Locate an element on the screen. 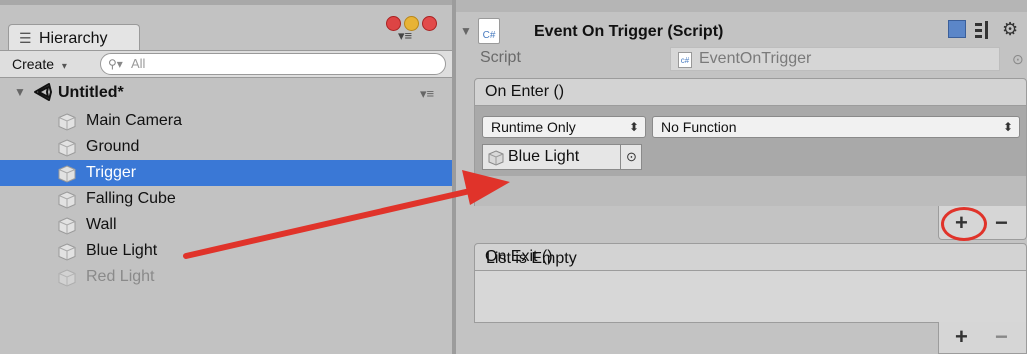  panel-menu-icon: ▾≡ is located at coordinates (419, 36).